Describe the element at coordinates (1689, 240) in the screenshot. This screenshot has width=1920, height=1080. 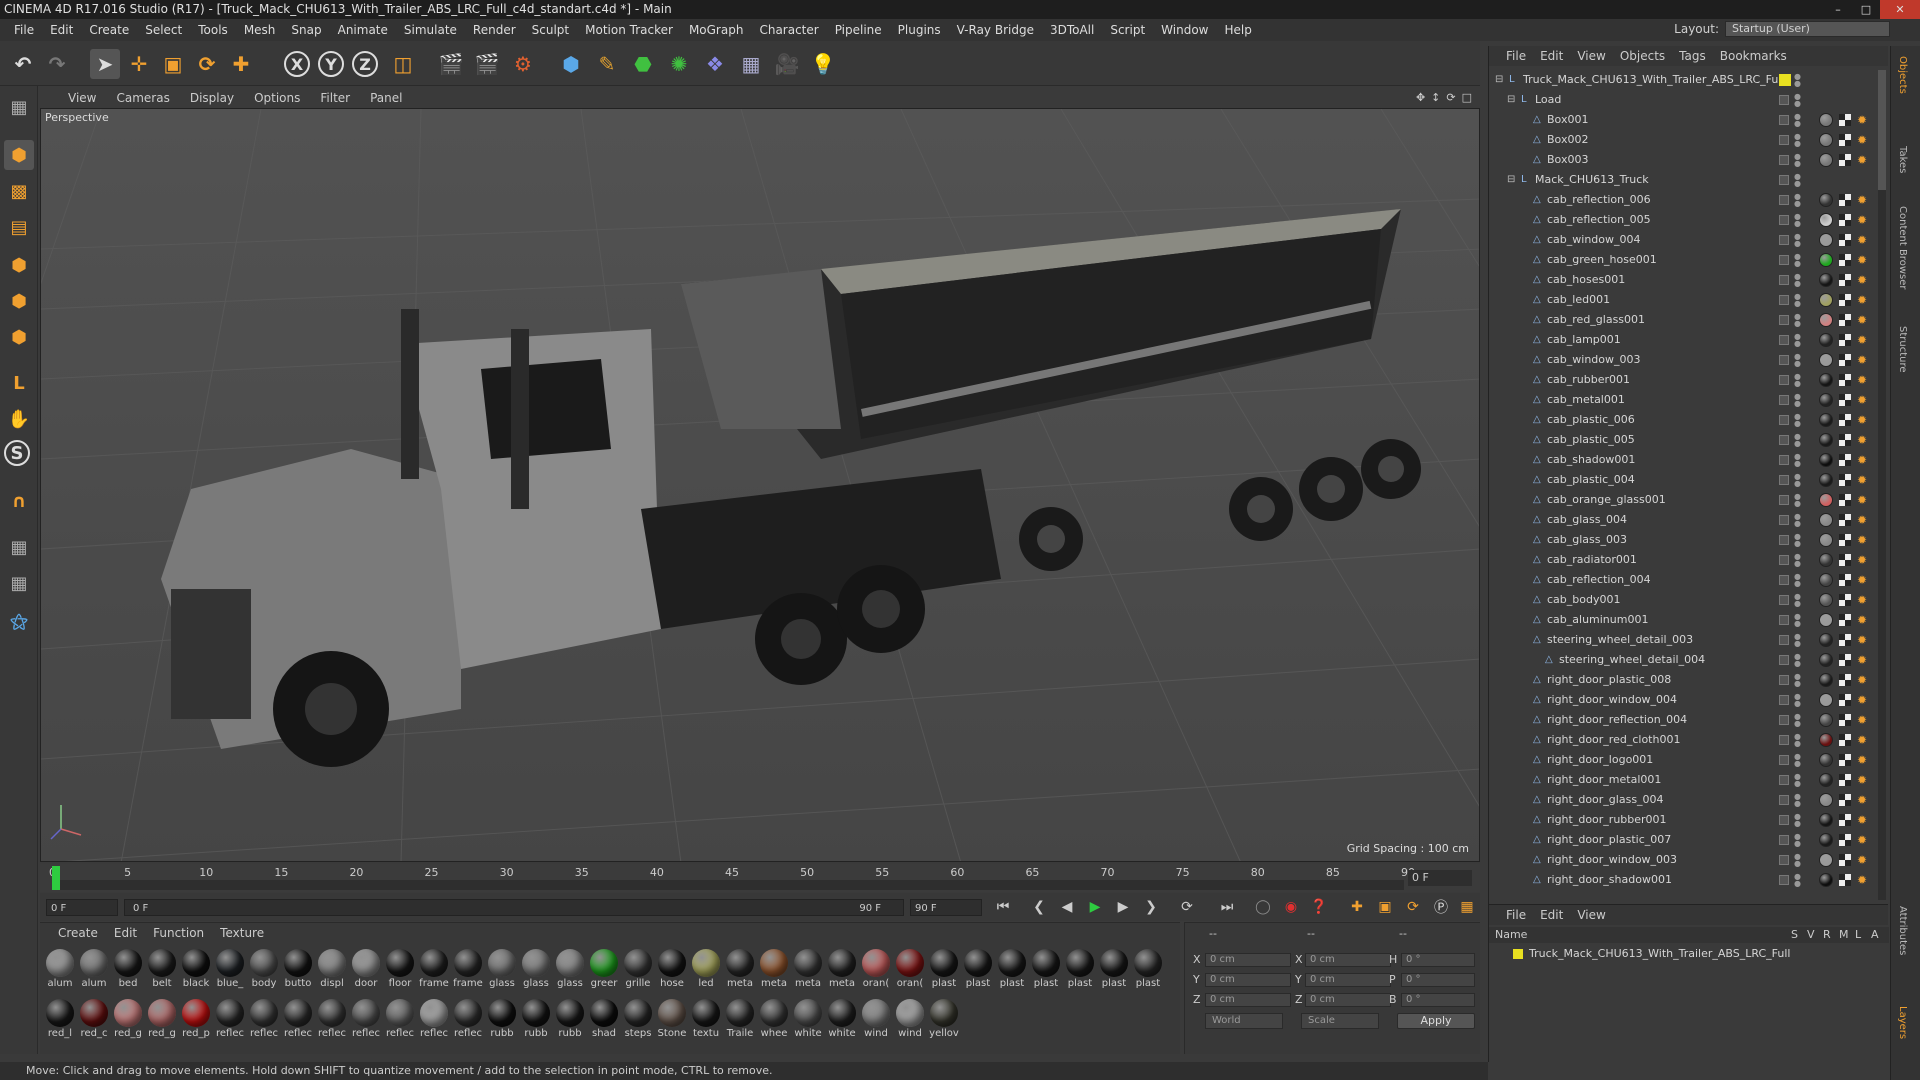
I see `object-row: △ cab_window_004 ● ● ✹` at that location.